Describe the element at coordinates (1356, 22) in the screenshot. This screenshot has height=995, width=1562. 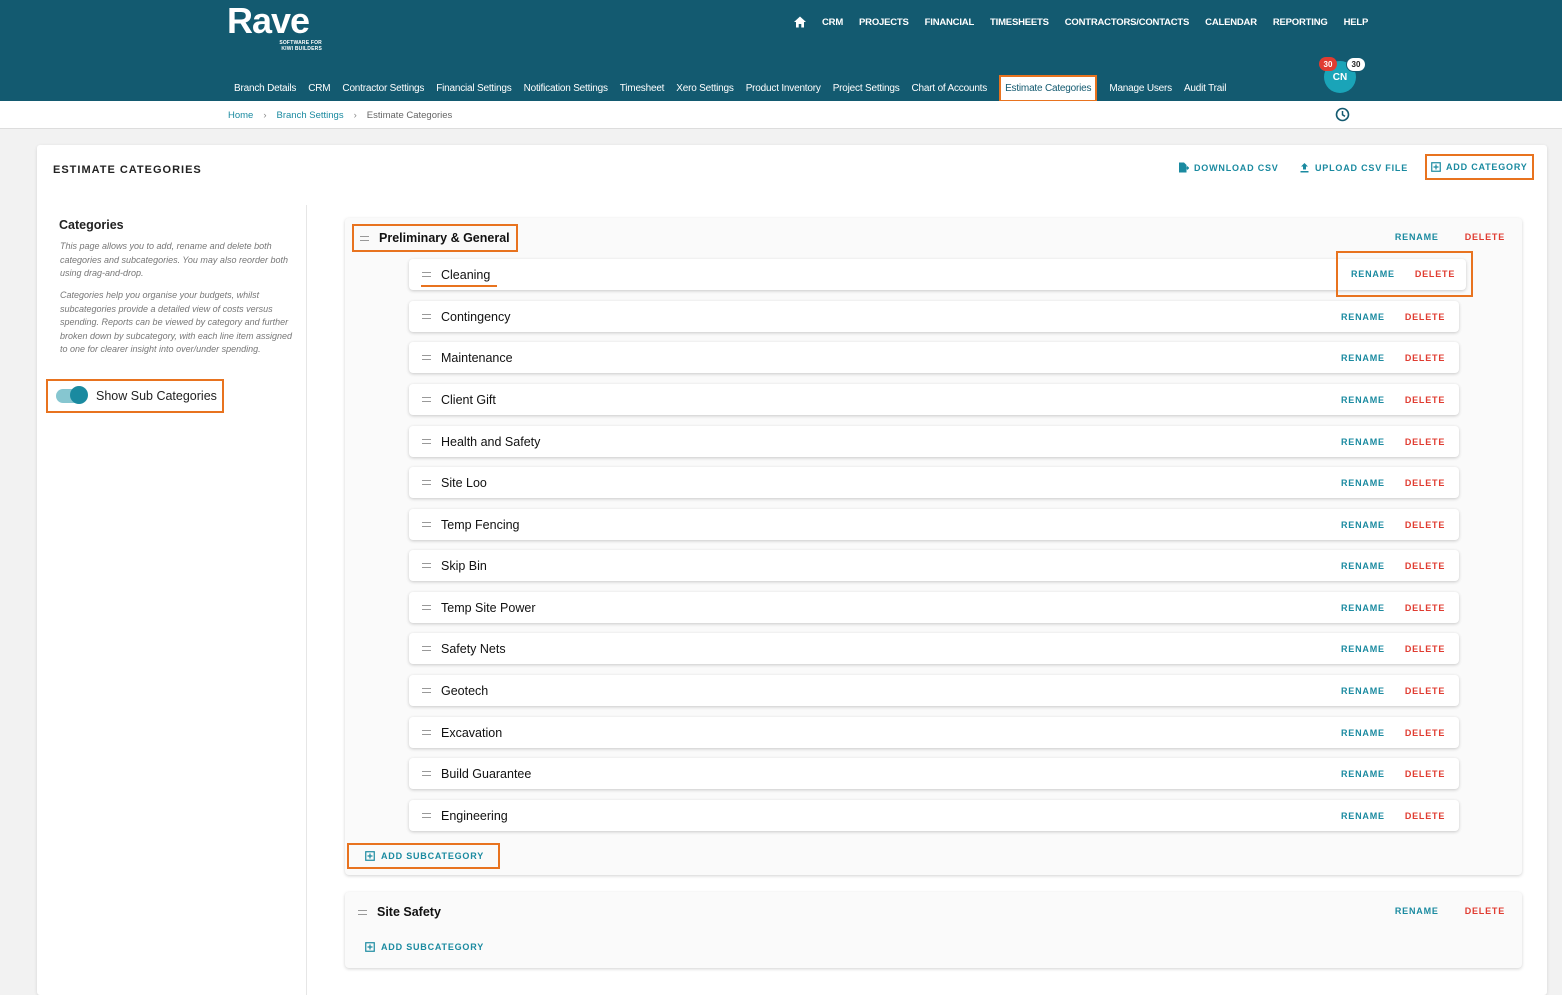
I see `top-nav-help: HELP` at that location.